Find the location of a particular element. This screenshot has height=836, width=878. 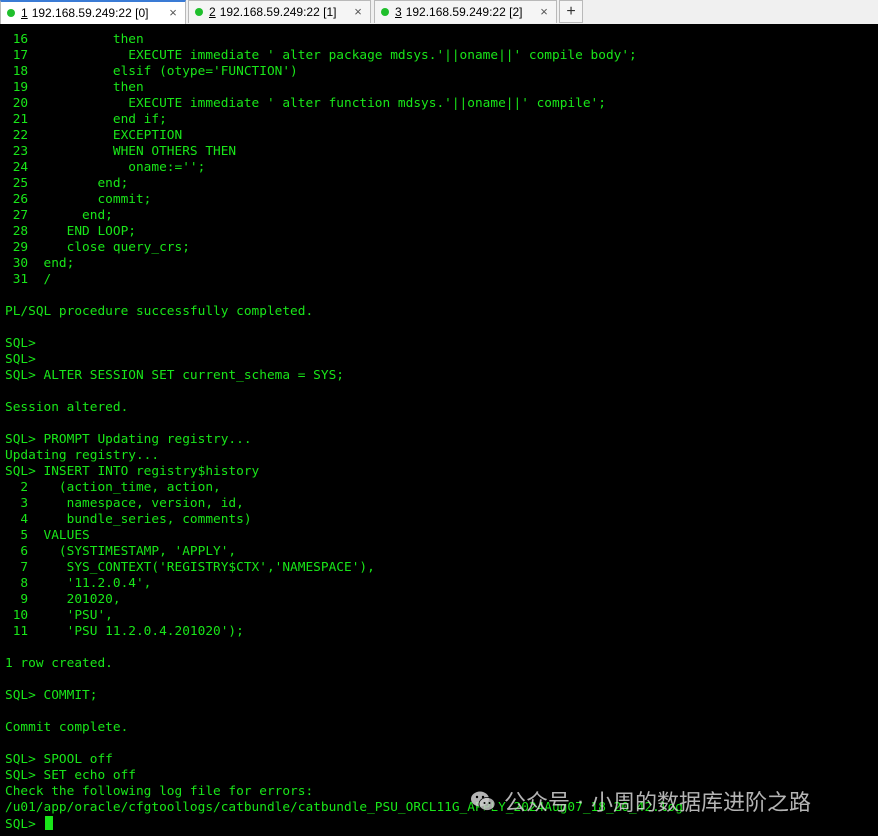

terminal-line: SQL> SPOOL off is located at coordinates (59, 759).